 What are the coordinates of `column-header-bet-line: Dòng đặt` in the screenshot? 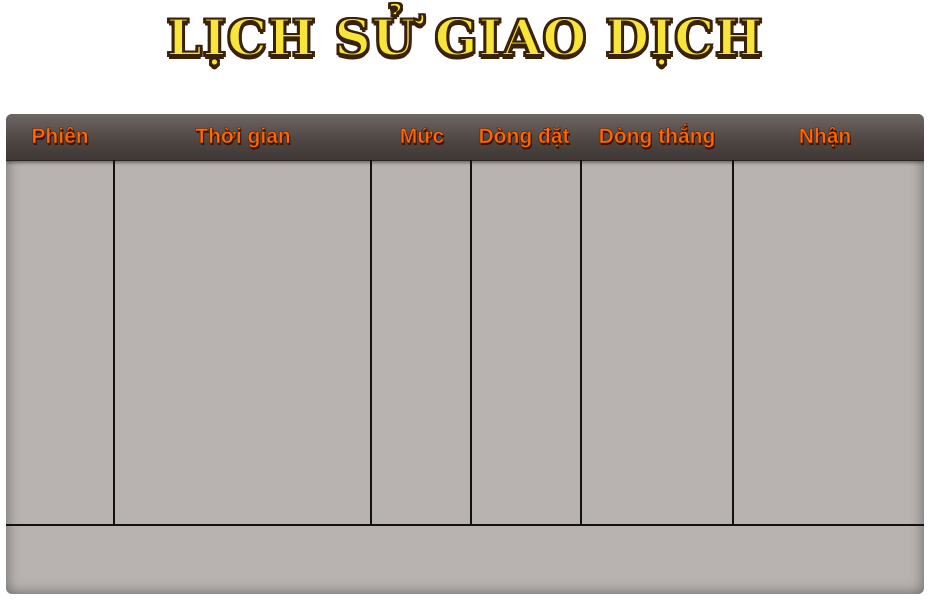 It's located at (524, 137).